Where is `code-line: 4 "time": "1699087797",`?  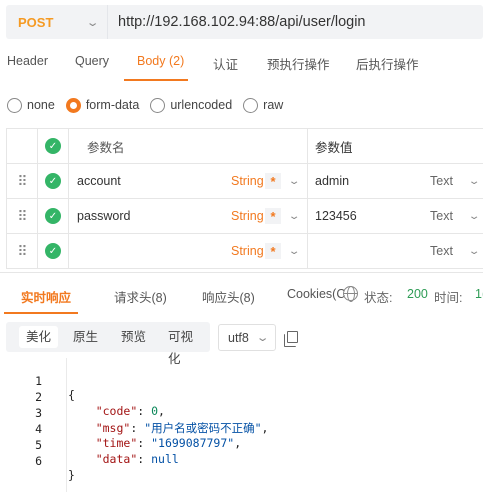
code-line: 4 "time": "1699087797", is located at coordinates (120, 429).